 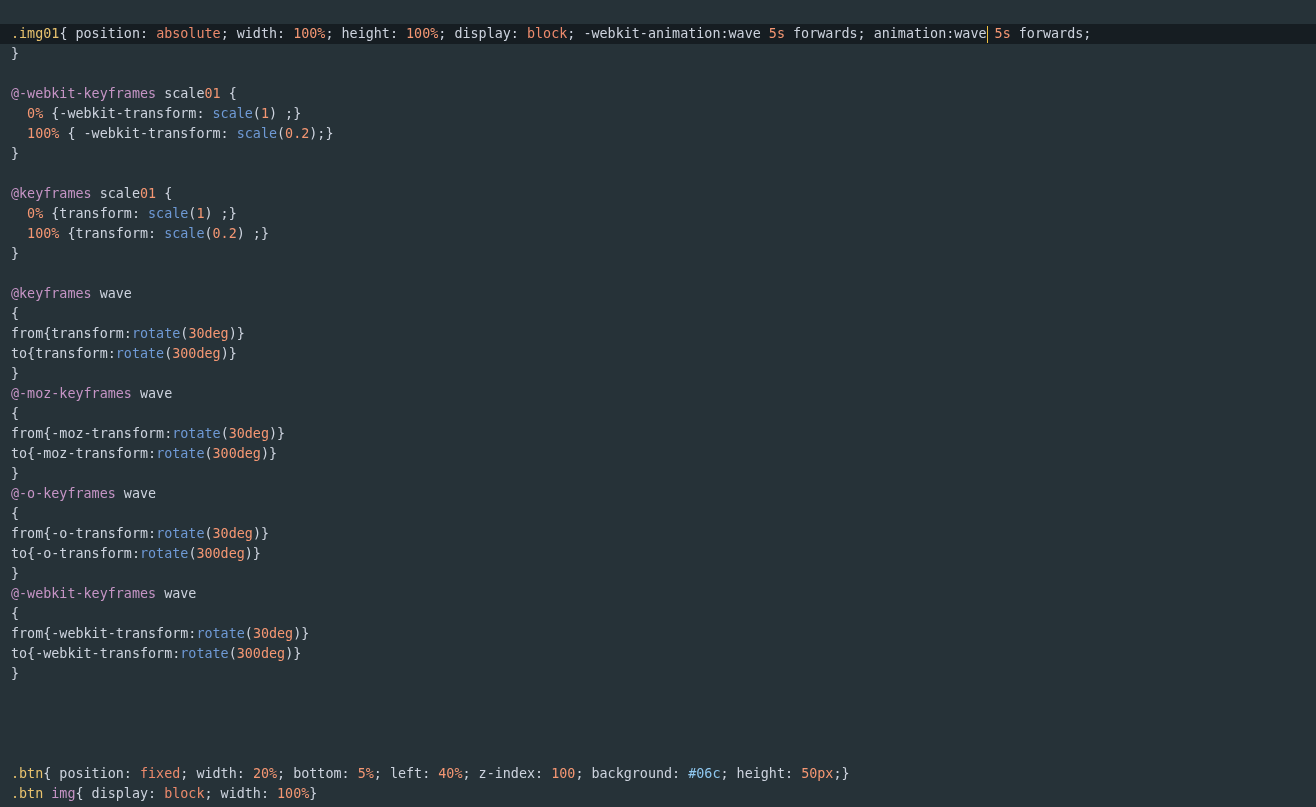 I want to click on code-line: .btn{ position: fixed; width: 20%; bottom: 5%; left: 40%; z-index: 100; background: #06c; height: 50px;}, so click(x=430, y=774).